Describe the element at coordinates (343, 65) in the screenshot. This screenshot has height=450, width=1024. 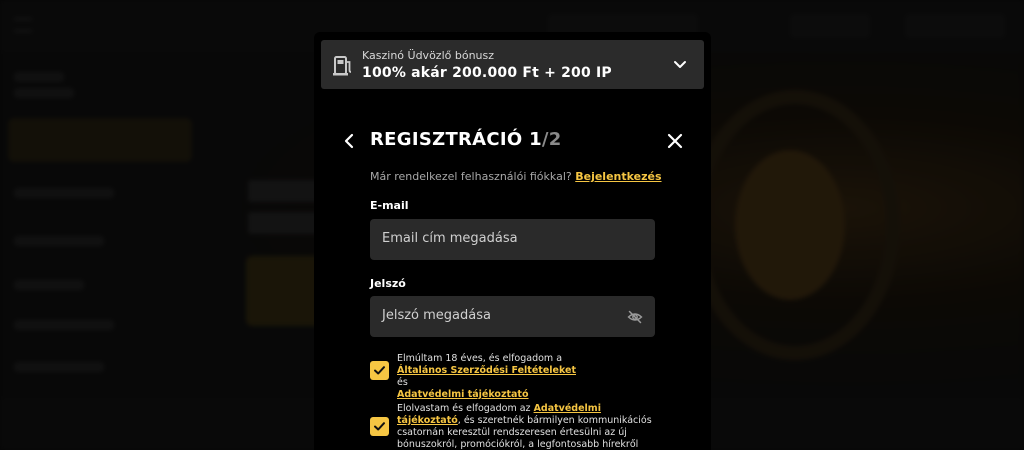
I see `fuel-pump-icon` at that location.